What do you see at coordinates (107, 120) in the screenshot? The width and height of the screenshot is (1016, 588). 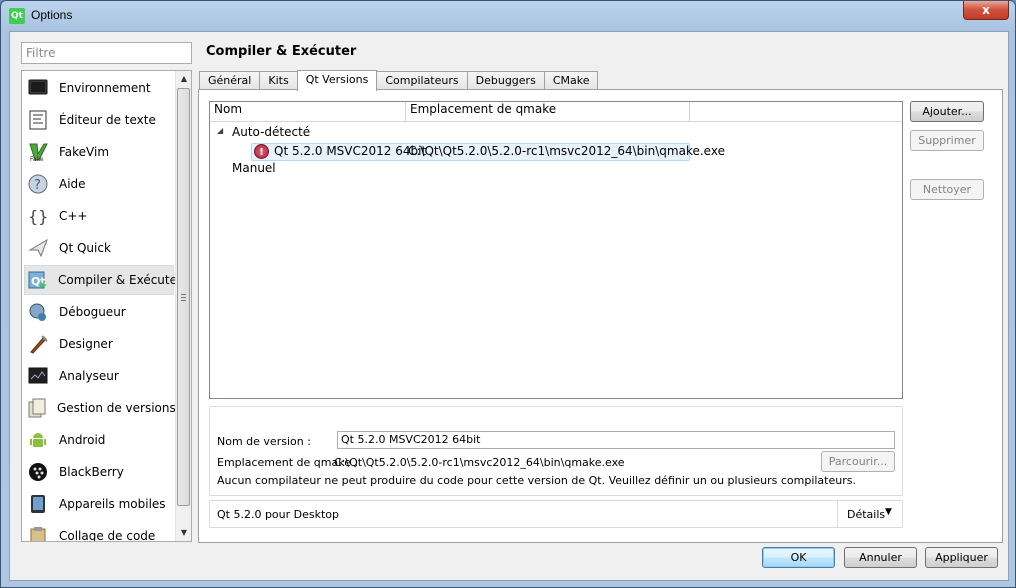 I see `category-label: Éditeur de texte` at bounding box center [107, 120].